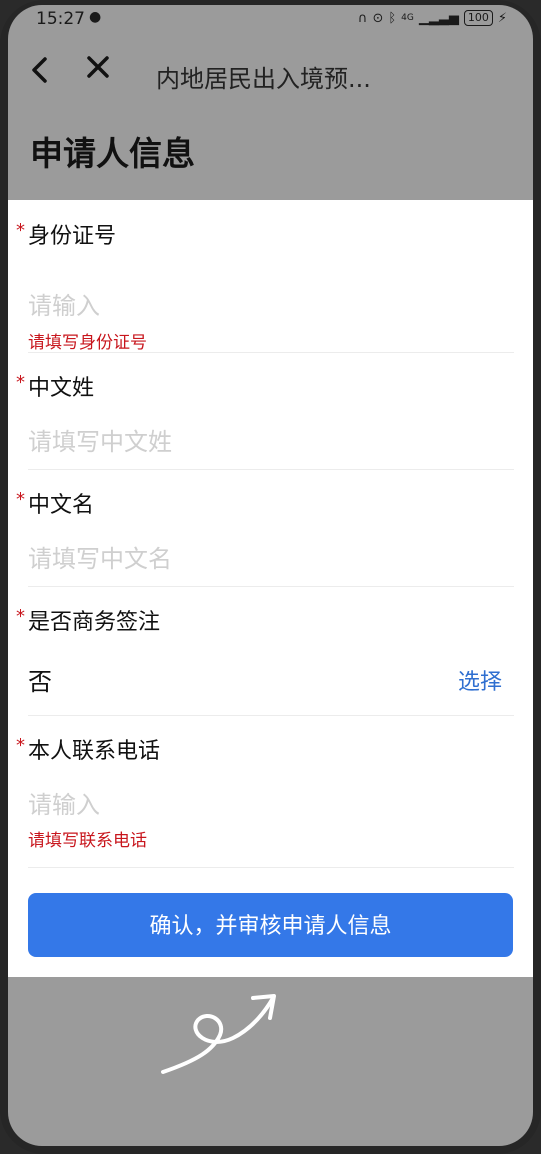 The image size is (541, 1154). What do you see at coordinates (40, 73) in the screenshot?
I see `back-icon` at bounding box center [40, 73].